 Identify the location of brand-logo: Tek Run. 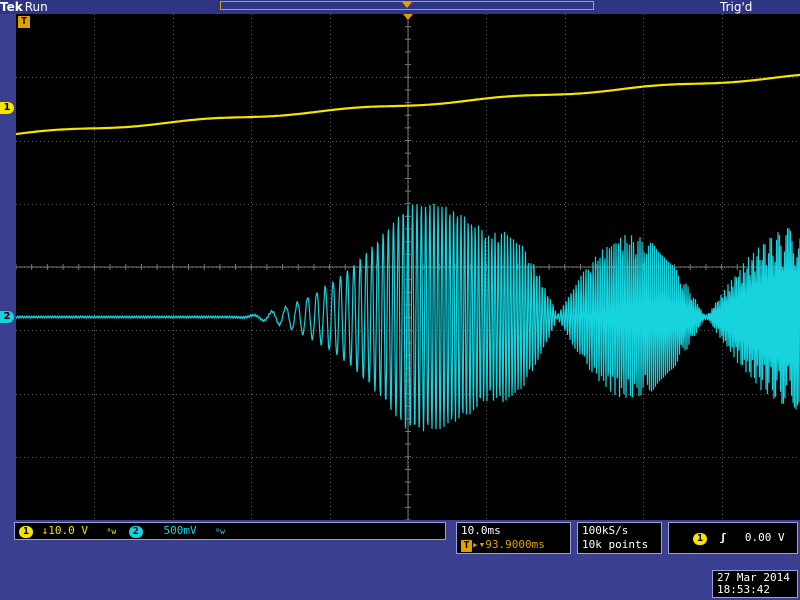
(24, 7).